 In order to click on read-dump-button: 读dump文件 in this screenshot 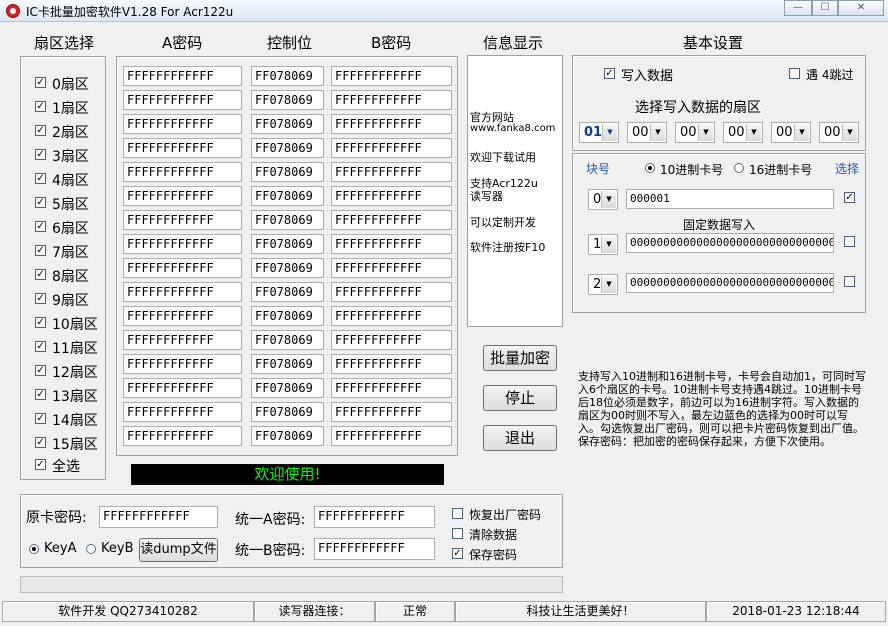, I will do `click(178, 550)`.